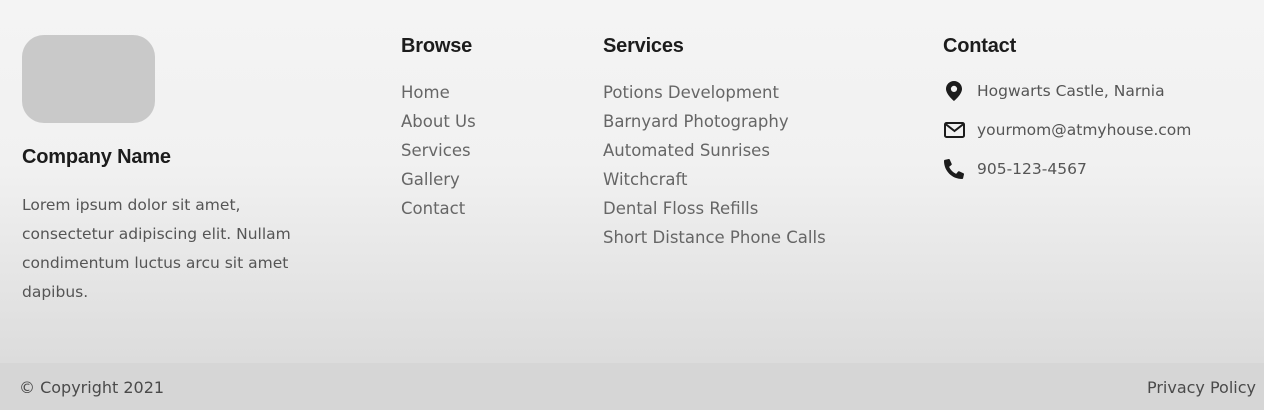 Image resolution: width=1264 pixels, height=410 pixels. I want to click on privacy-policy-link: Privacy Policy, so click(1201, 387).